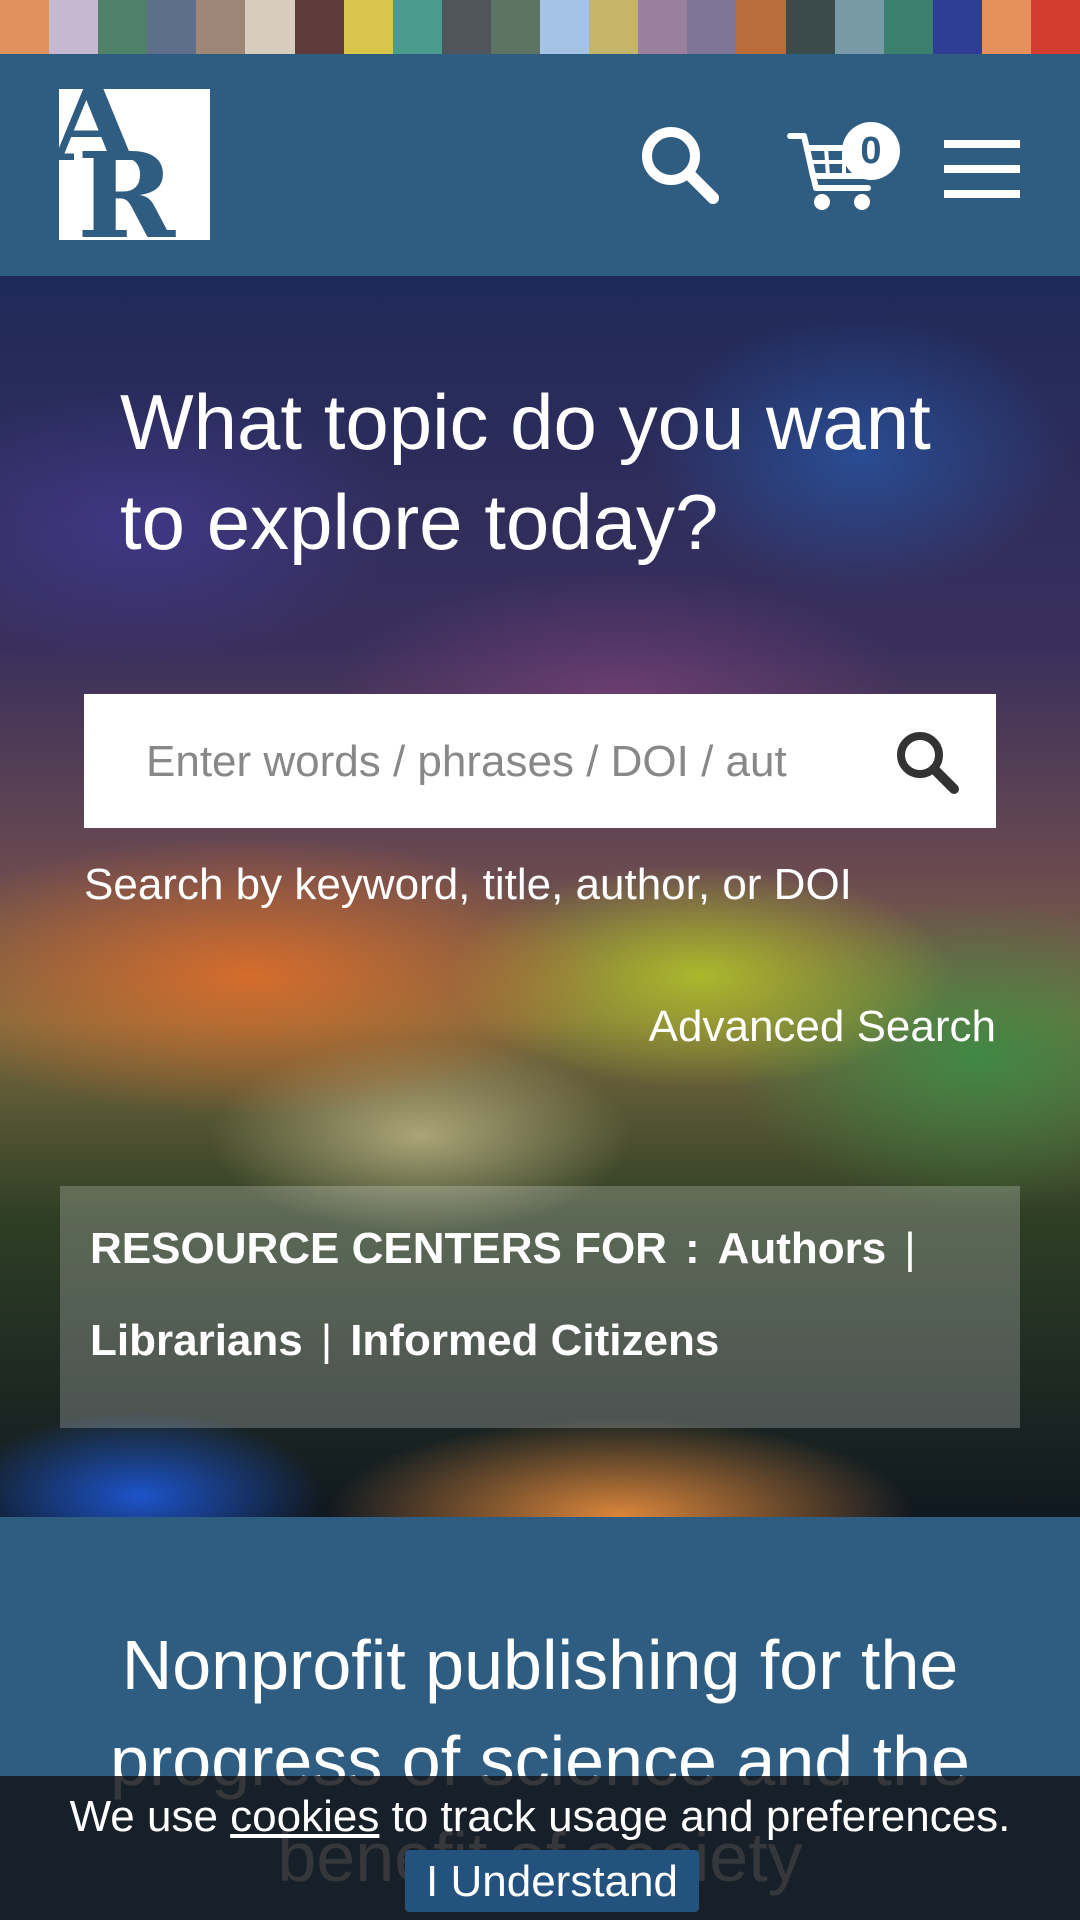 This screenshot has width=1080, height=1920. What do you see at coordinates (468, 884) in the screenshot?
I see `search-hint: Search by keyword, title, author, or DOI` at bounding box center [468, 884].